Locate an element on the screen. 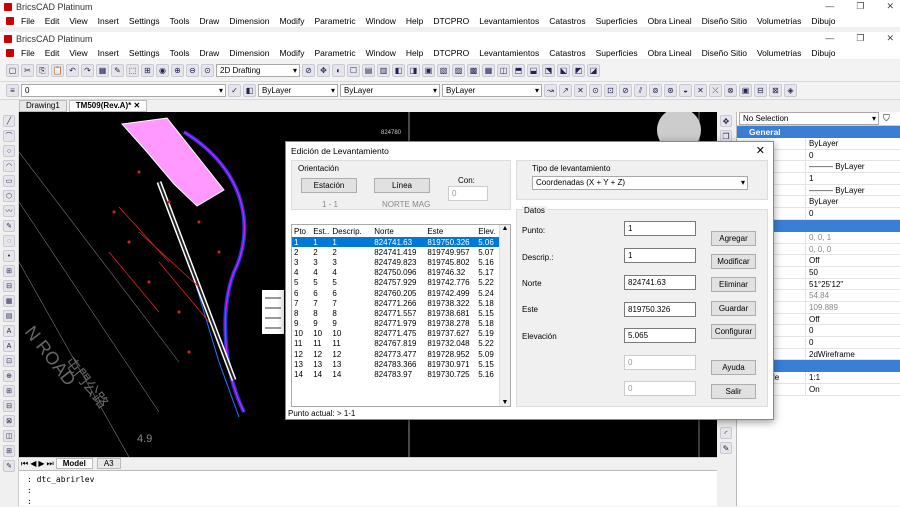 Image resolution: width=900 pixels, height=507 pixels. app-menu-icon is located at coordinates (10, 20).